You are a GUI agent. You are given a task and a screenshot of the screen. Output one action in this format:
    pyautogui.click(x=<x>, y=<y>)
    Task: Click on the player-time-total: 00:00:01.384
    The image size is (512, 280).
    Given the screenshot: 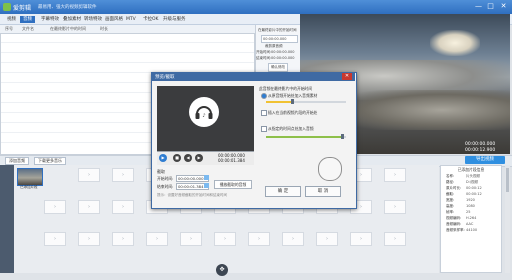 What is the action you would take?
    pyautogui.click(x=231, y=160)
    